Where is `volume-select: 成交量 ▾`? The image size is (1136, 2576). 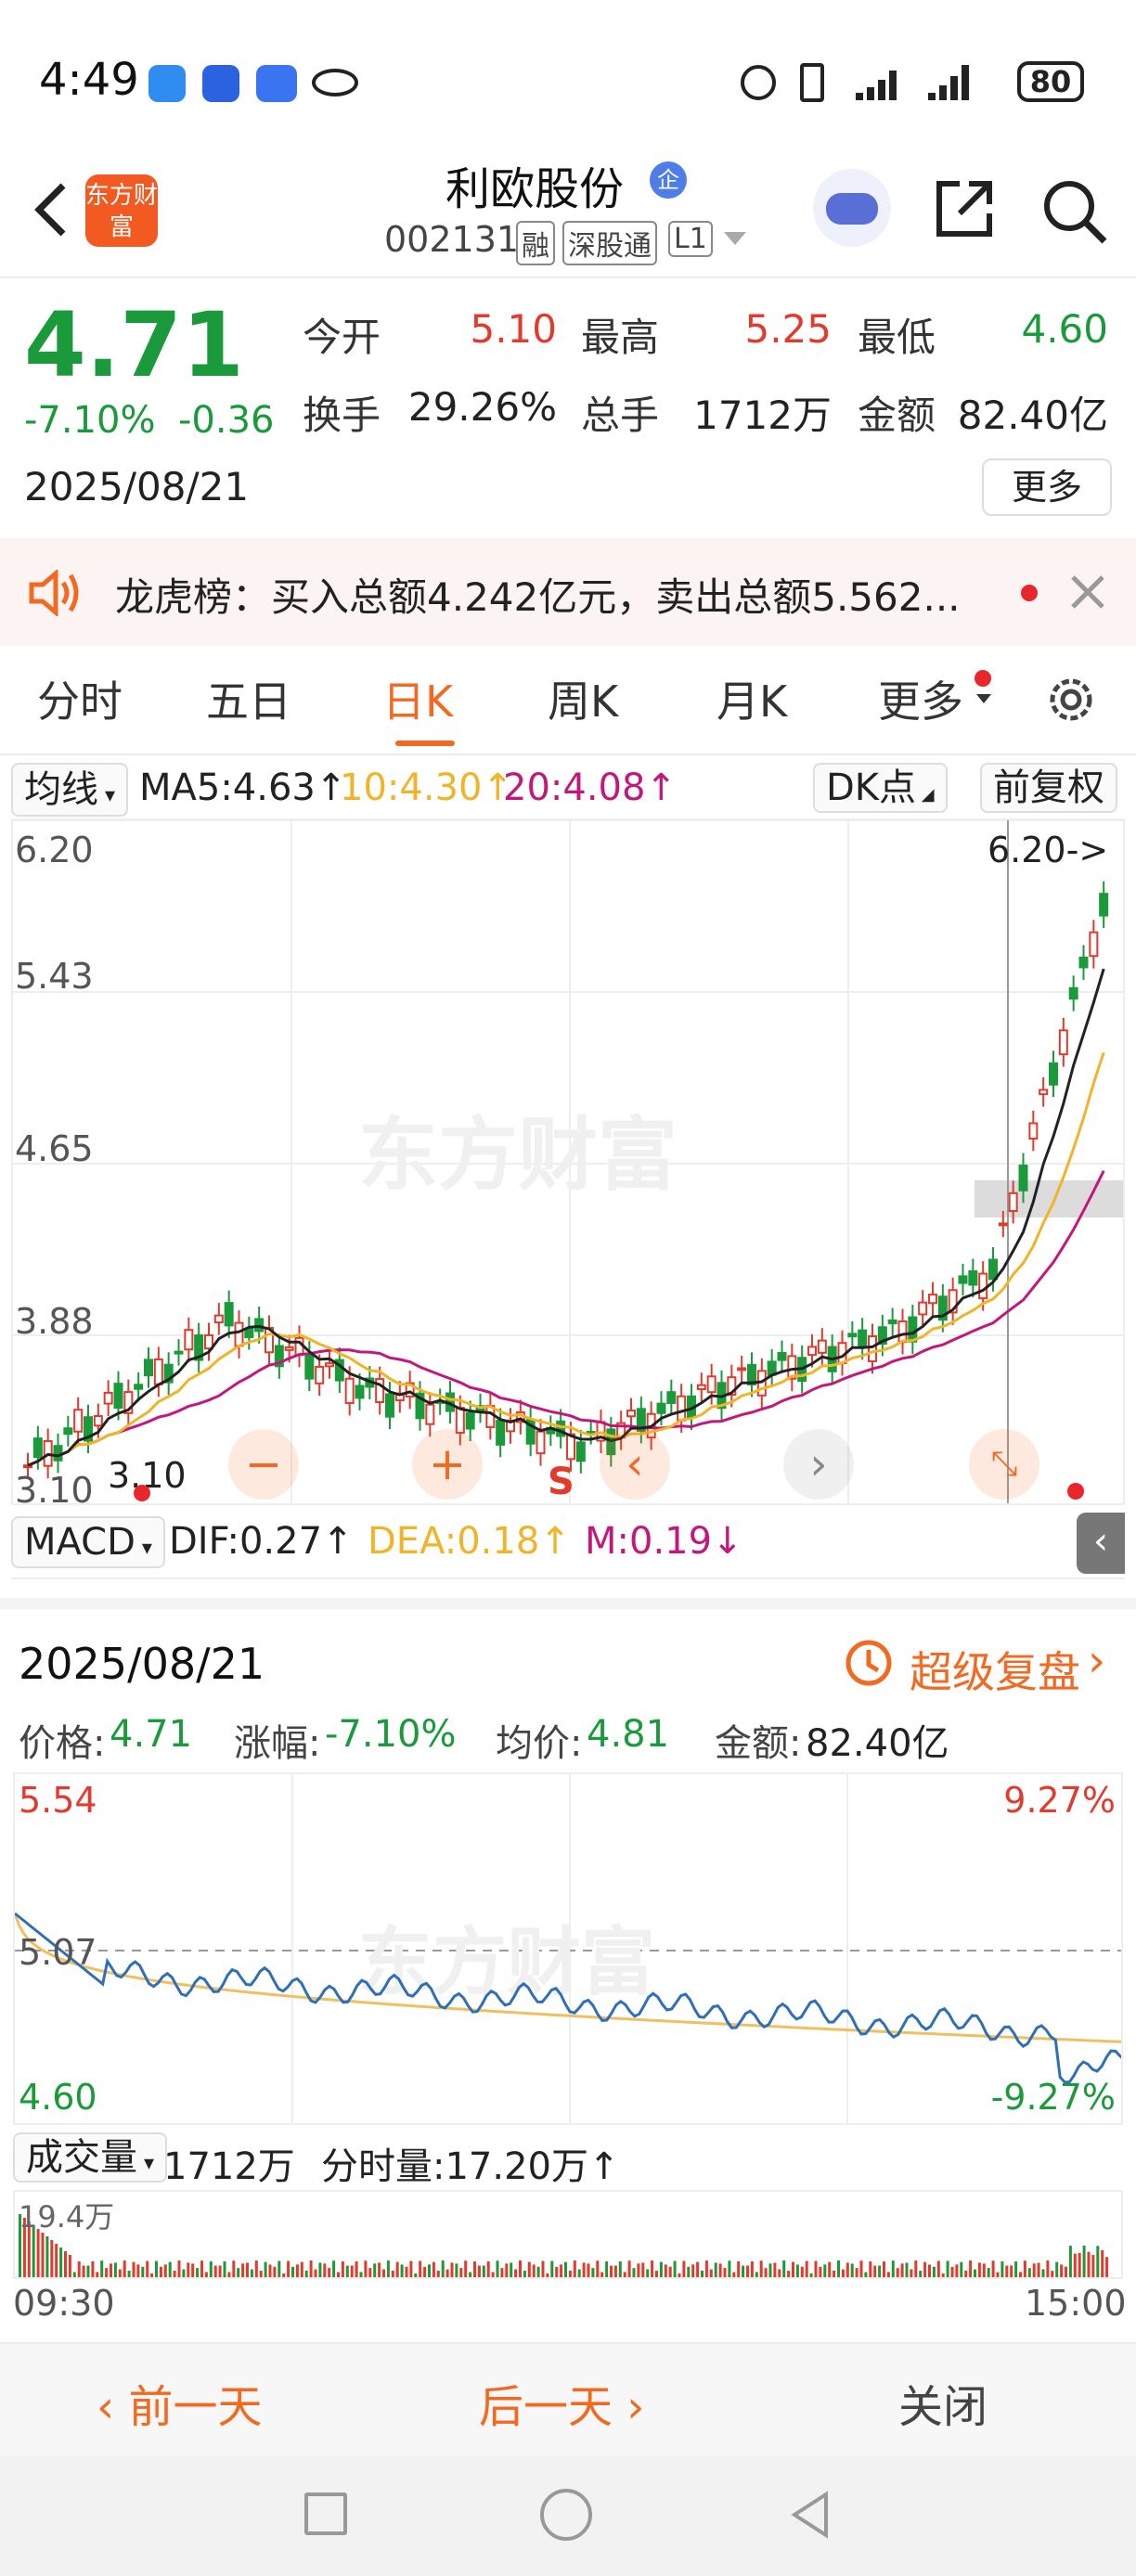 volume-select: 成交量 ▾ is located at coordinates (90, 2157).